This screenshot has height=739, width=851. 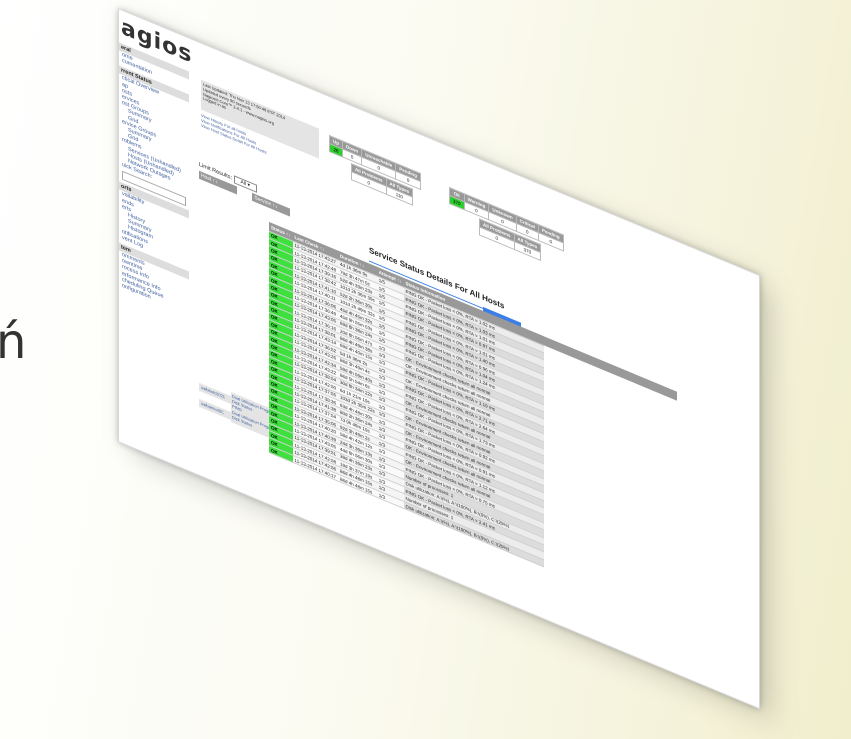 What do you see at coordinates (249, 185) in the screenshot?
I see `chevron-down-icon: ▾` at bounding box center [249, 185].